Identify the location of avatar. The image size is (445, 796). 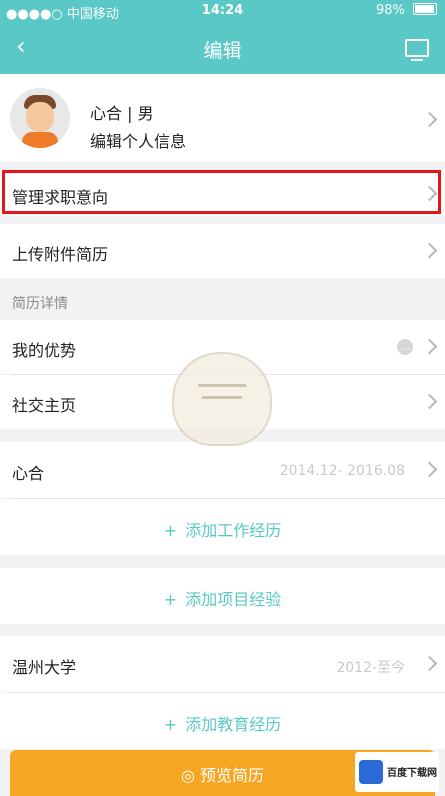
(40, 118).